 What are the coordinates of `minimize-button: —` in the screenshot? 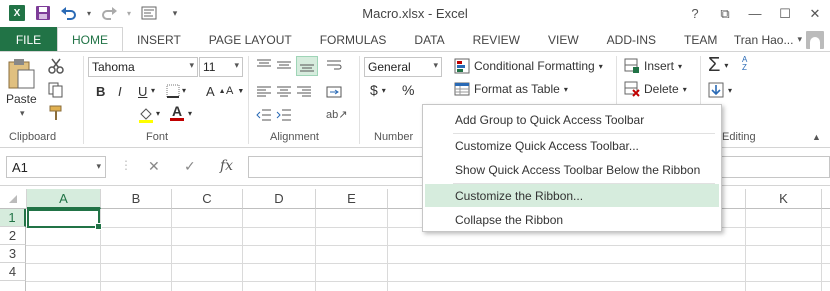 It's located at (755, 13).